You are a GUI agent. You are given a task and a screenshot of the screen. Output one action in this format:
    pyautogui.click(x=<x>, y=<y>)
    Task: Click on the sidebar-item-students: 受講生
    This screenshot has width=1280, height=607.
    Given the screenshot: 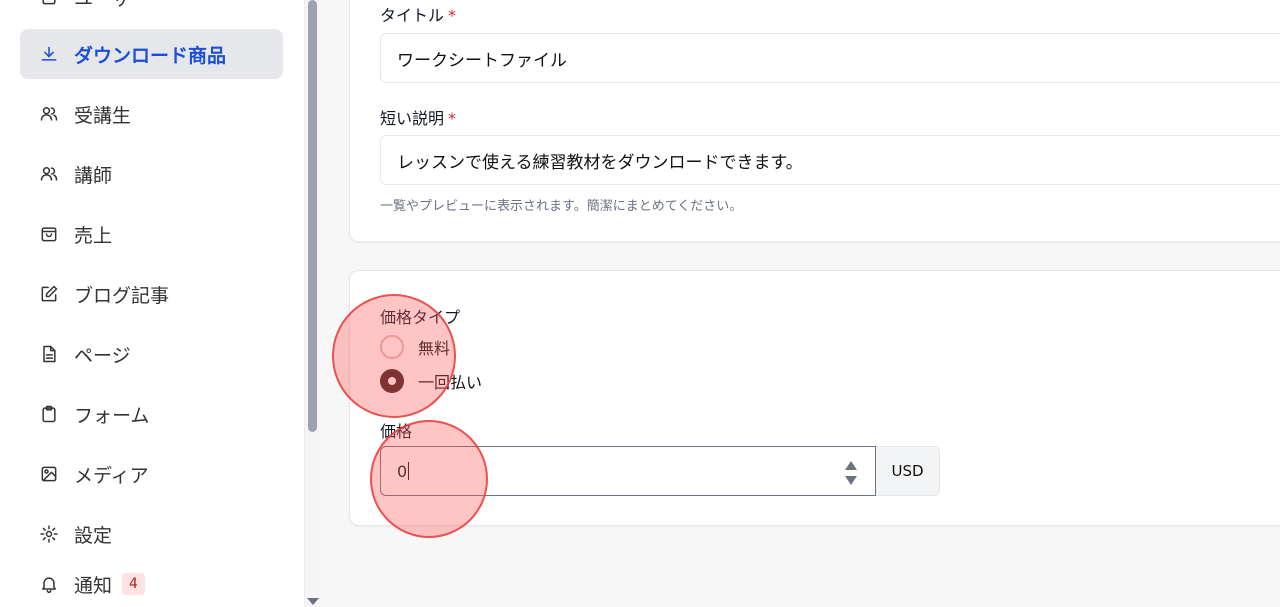 What is the action you would take?
    pyautogui.click(x=151, y=114)
    